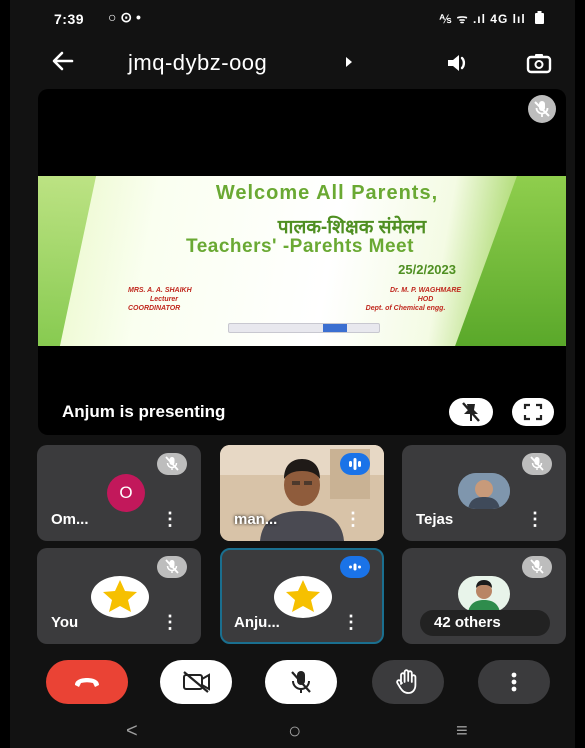  I want to click on participant-tile-man: man... ⋮, so click(302, 493).